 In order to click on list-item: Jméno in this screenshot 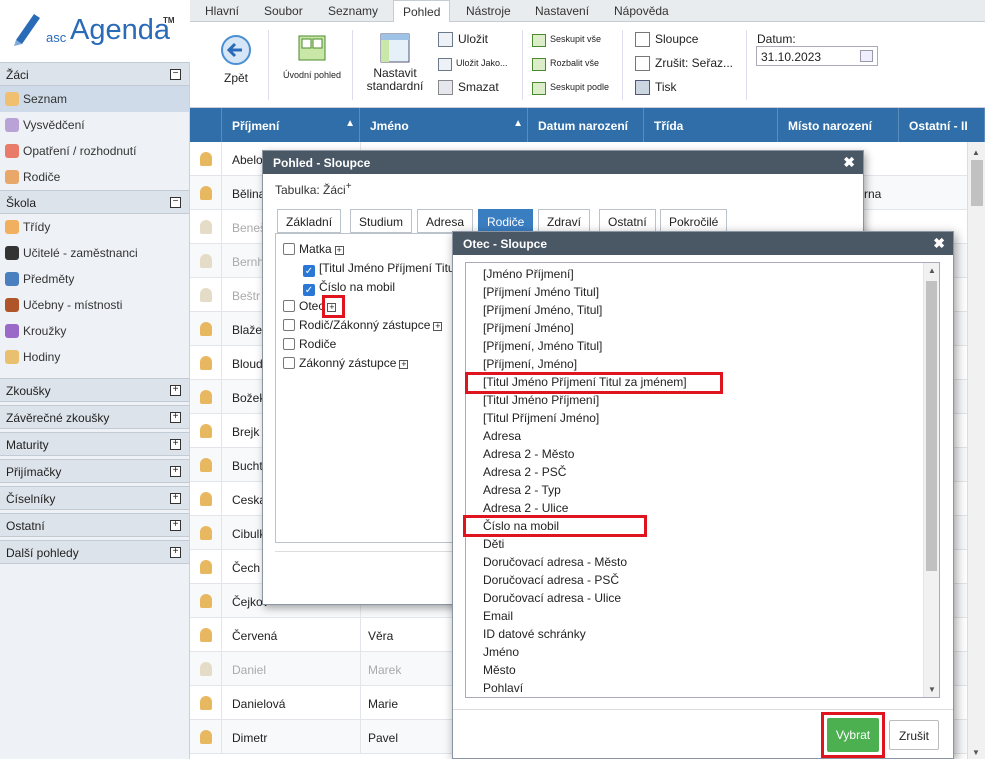, I will do `click(501, 652)`.